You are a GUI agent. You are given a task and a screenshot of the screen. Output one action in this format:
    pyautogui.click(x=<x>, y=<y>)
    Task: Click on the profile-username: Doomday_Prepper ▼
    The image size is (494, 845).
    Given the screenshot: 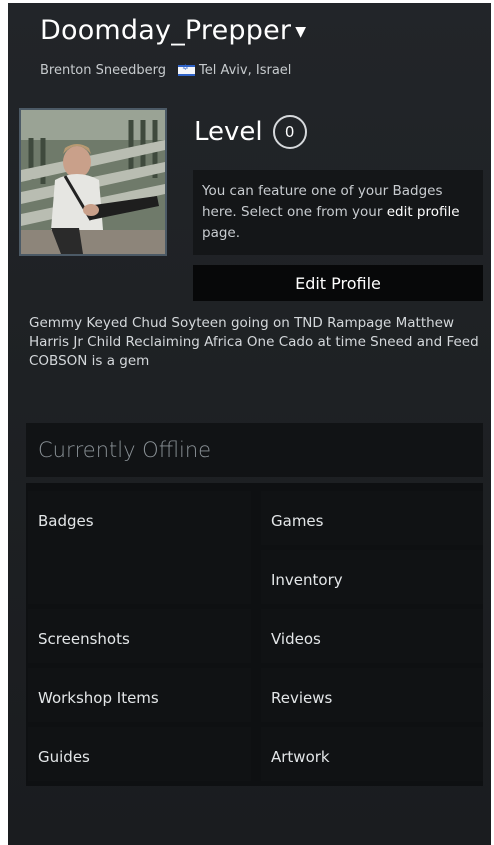 What is the action you would take?
    pyautogui.click(x=173, y=30)
    